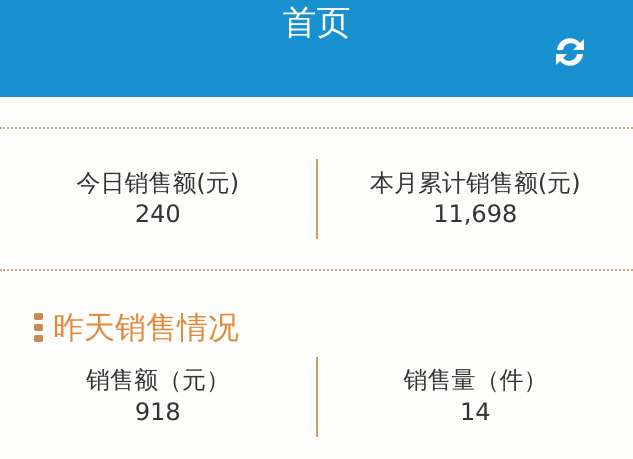 This screenshot has height=459, width=633. What do you see at coordinates (146, 328) in the screenshot?
I see `section-title: 昨天销售情况` at bounding box center [146, 328].